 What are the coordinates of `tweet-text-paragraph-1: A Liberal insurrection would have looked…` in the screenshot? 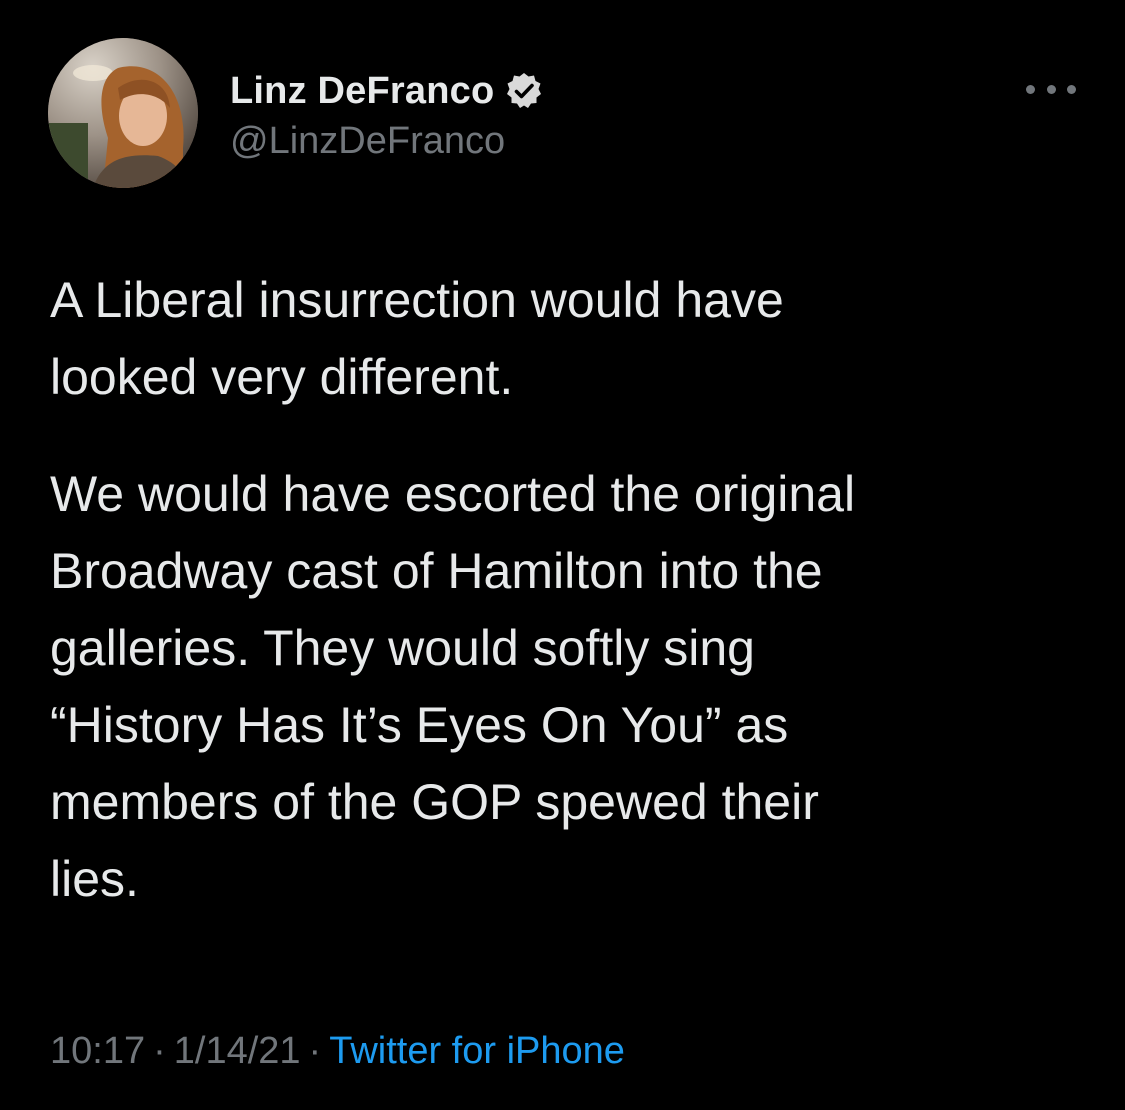 It's located at (417, 338).